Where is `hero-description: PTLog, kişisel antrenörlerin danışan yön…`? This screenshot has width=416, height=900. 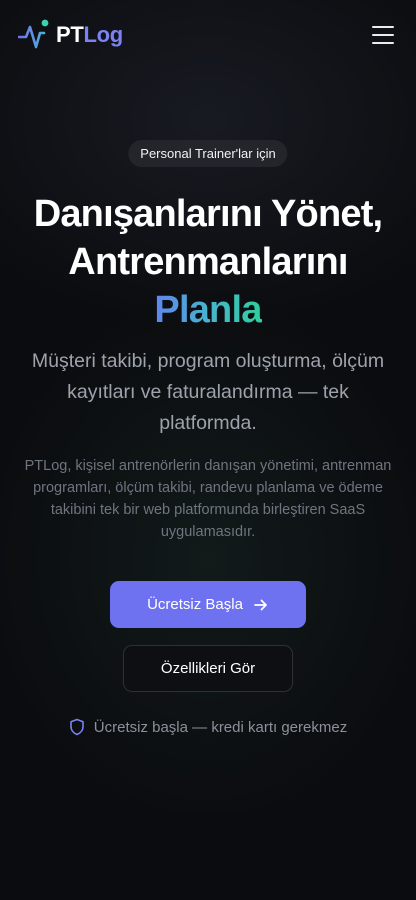
hero-description: PTLog, kişisel antrenörlerin danışan yön… is located at coordinates (208, 499).